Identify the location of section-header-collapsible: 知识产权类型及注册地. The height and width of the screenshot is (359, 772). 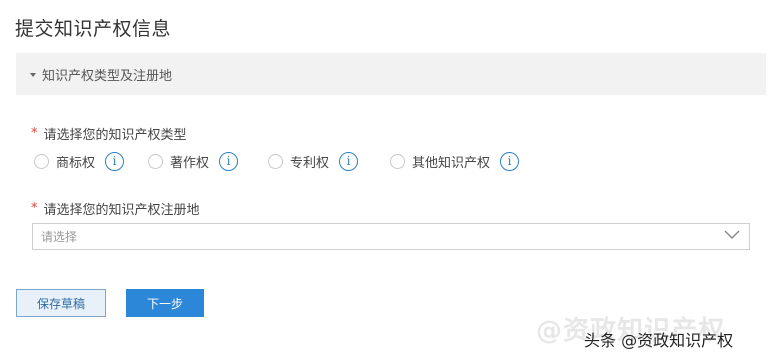
(391, 74).